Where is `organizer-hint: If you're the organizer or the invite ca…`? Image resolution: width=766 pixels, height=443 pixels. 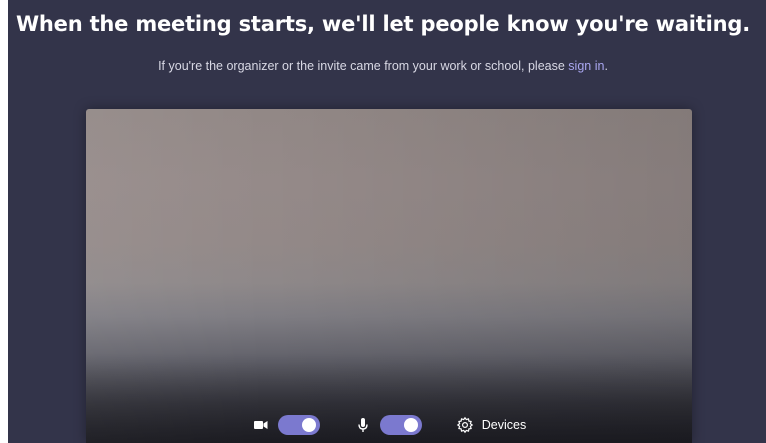 organizer-hint: If you're the organizer or the invite ca… is located at coordinates (387, 66).